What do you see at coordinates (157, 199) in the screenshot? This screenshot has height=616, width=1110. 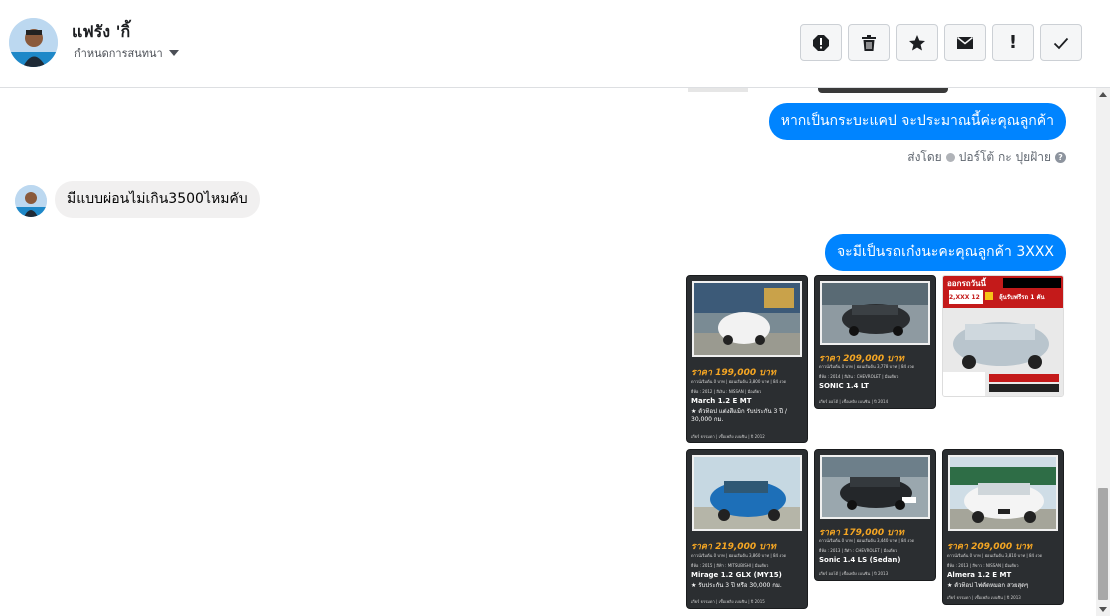 I see `incoming-message: มีแบบผ่อนไม่เกิน3500ไหมคับ` at bounding box center [157, 199].